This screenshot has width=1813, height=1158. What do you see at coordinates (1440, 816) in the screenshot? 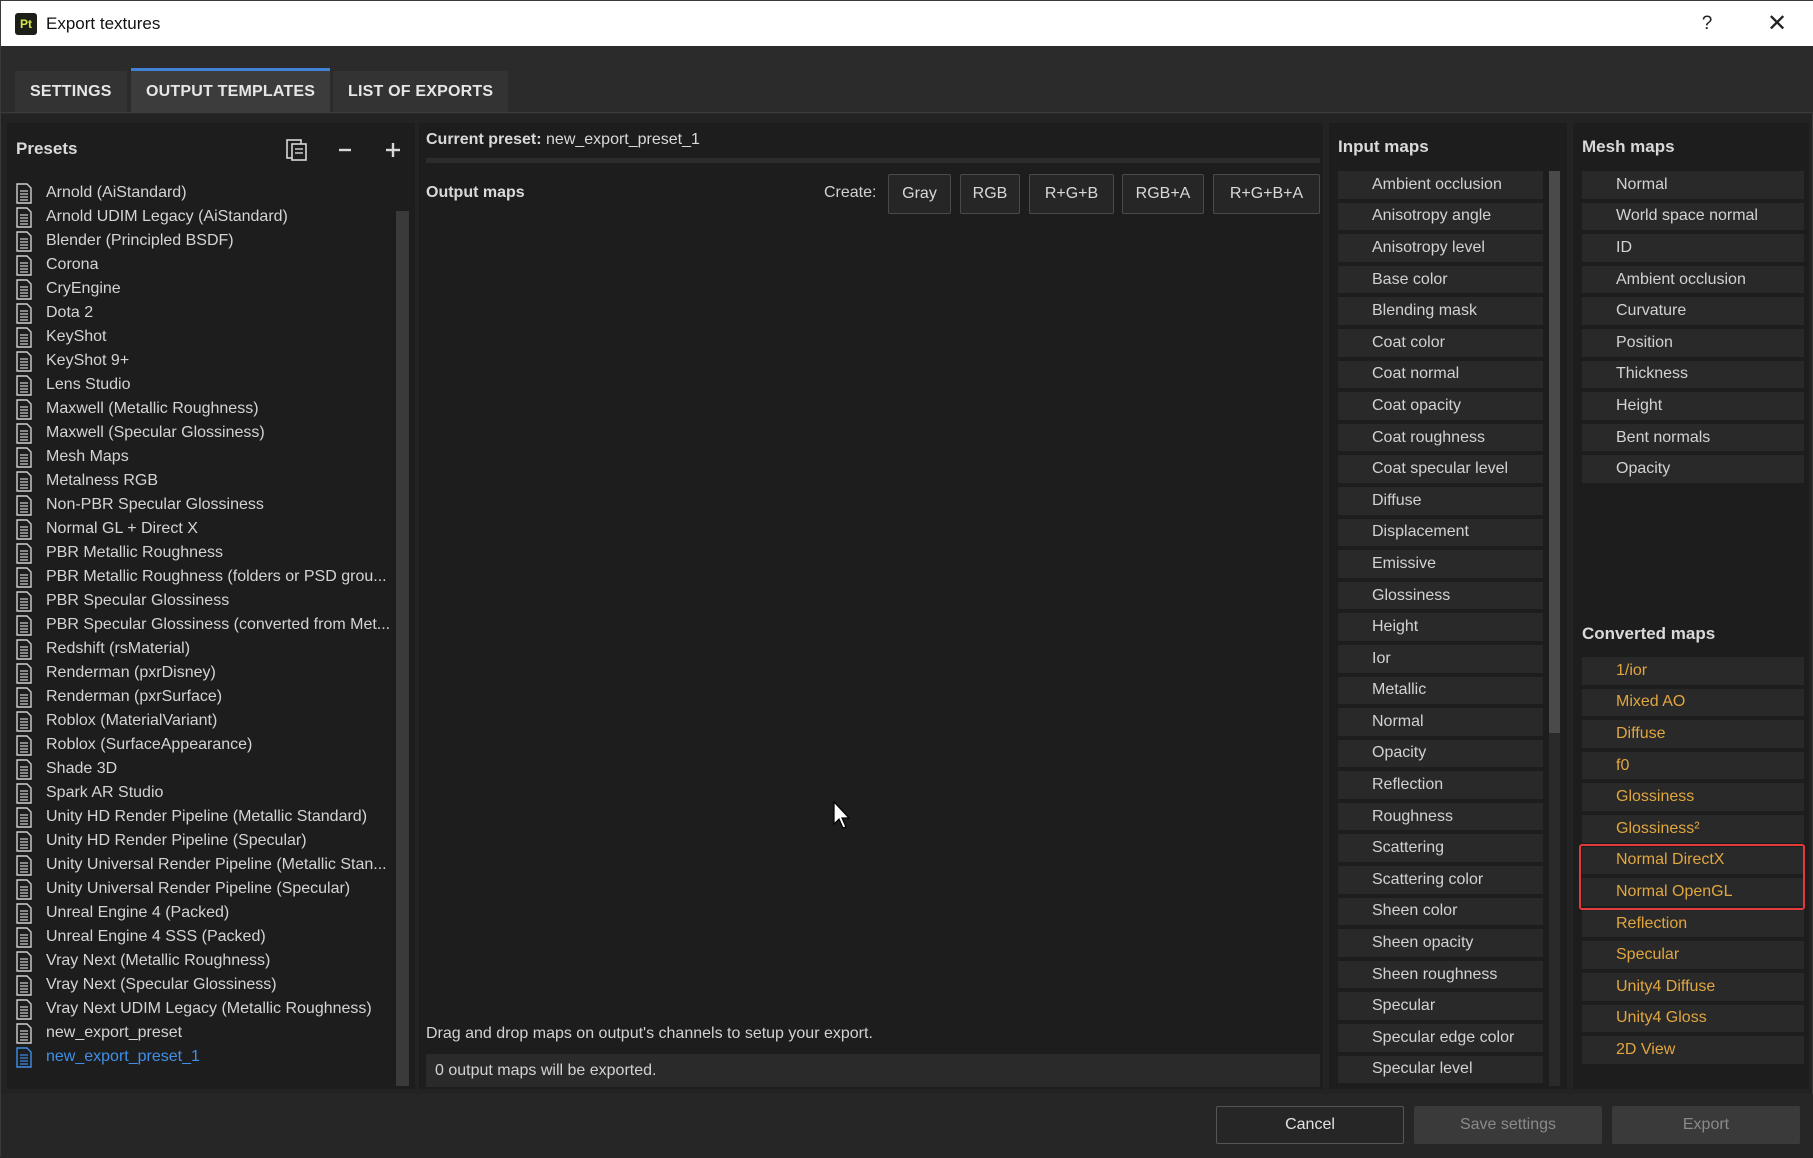
I see `input-map-item: Roughness` at bounding box center [1440, 816].